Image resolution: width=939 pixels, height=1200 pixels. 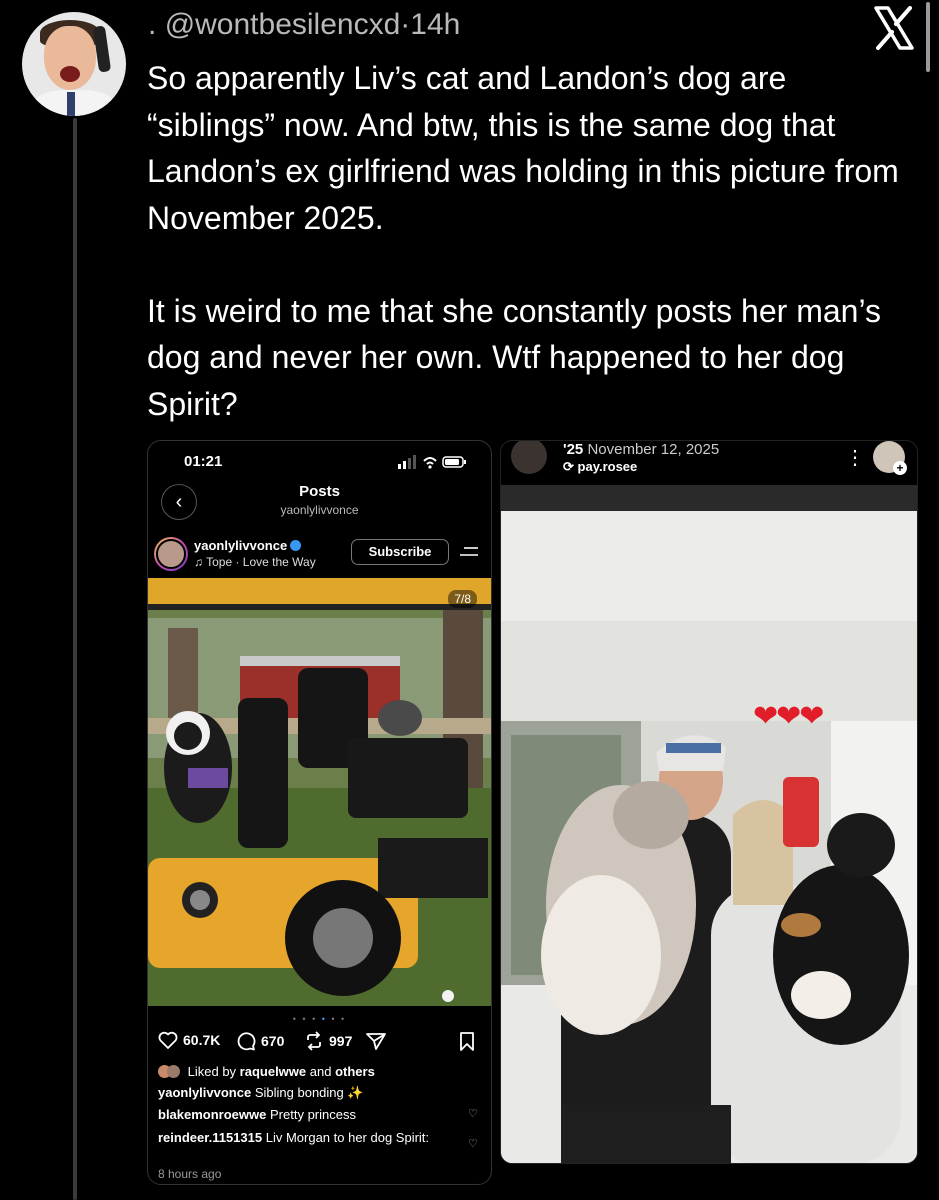 I want to click on post-photo: 7/8, so click(x=319, y=792).